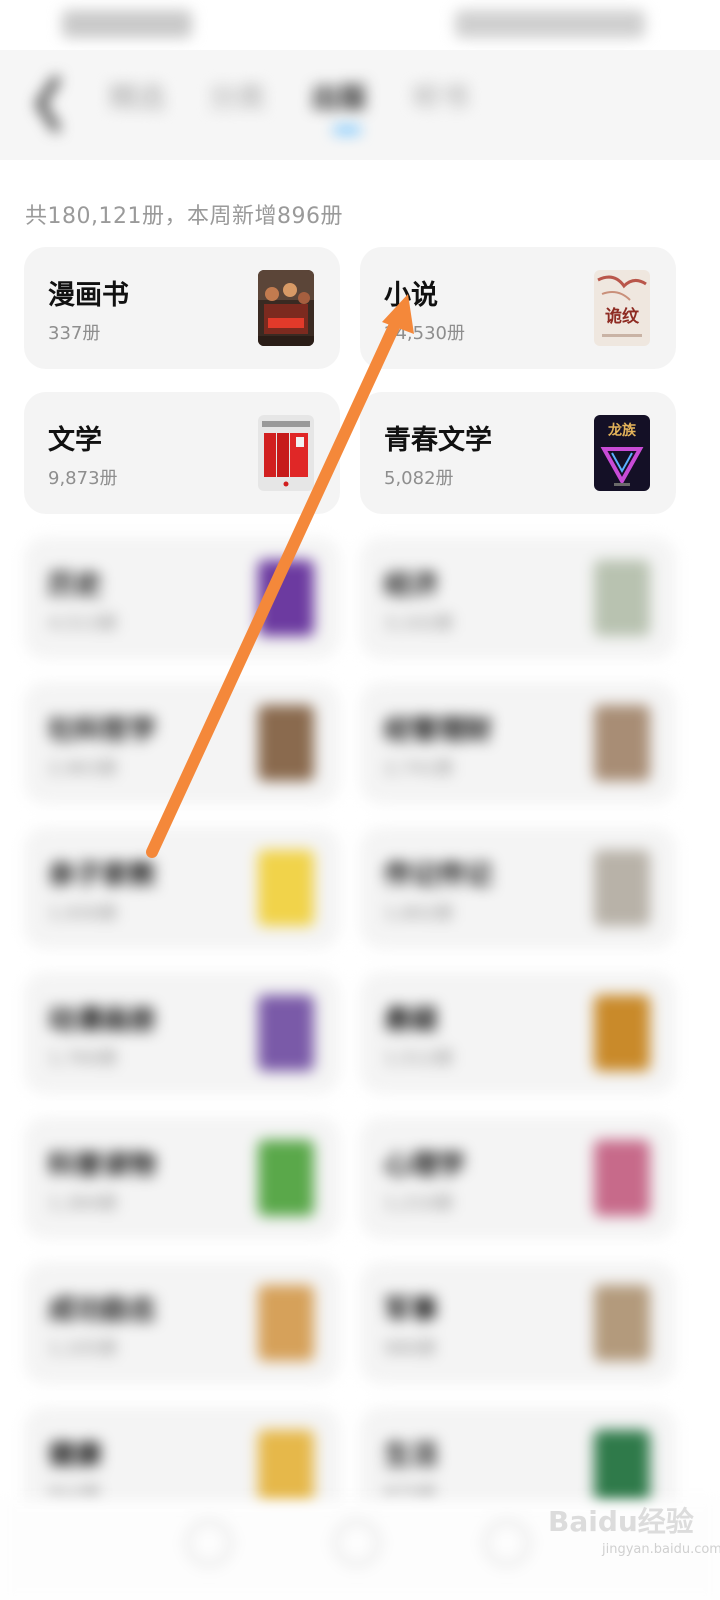 The image size is (720, 1600). I want to click on category-card: 科普读物 1,384册, so click(182, 1178).